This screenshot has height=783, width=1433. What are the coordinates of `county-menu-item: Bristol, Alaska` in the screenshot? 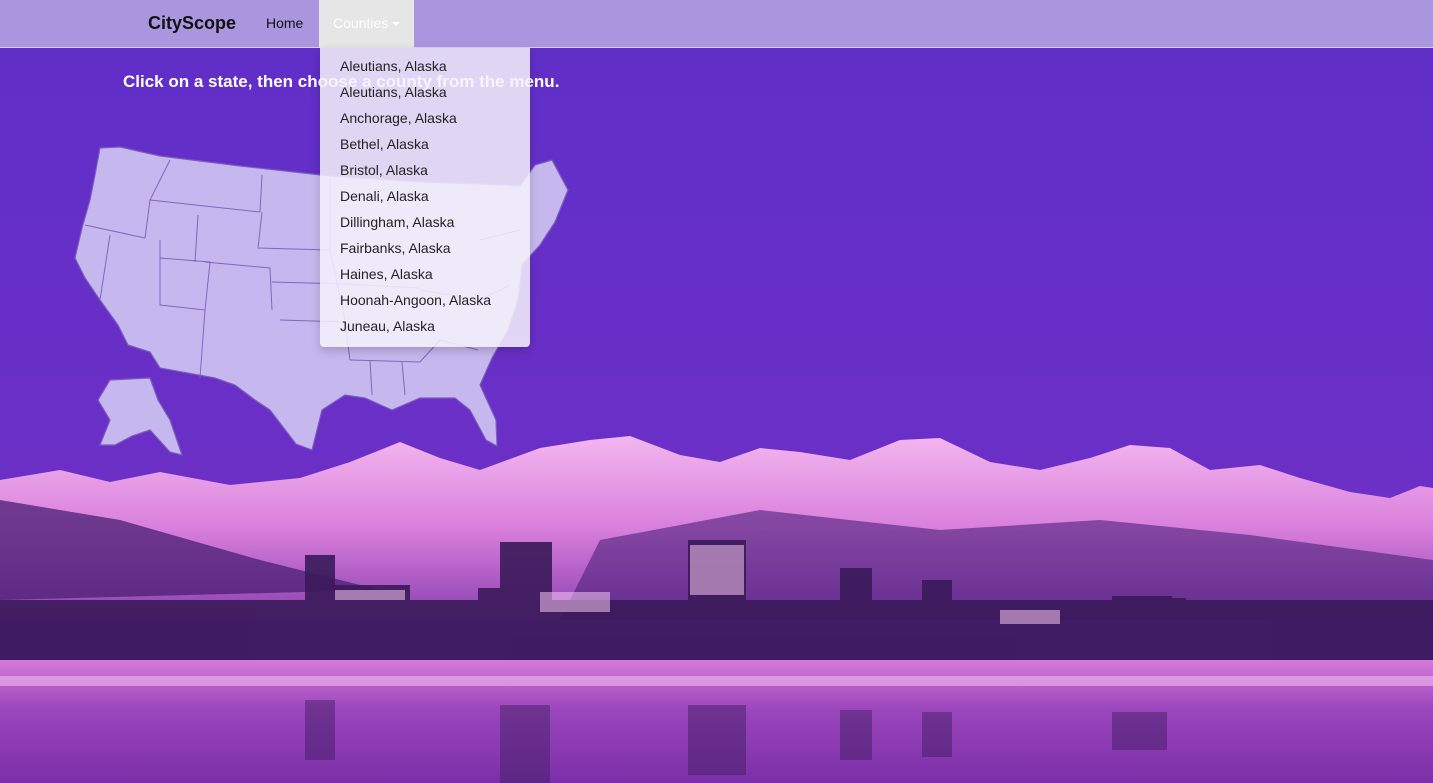 It's located at (425, 170).